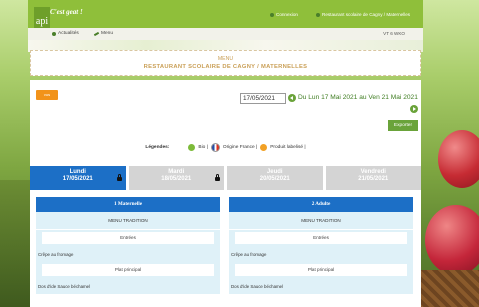 The image size is (479, 307). I want to click on tab-friday: Vendredi 21/05/2021, so click(373, 178).